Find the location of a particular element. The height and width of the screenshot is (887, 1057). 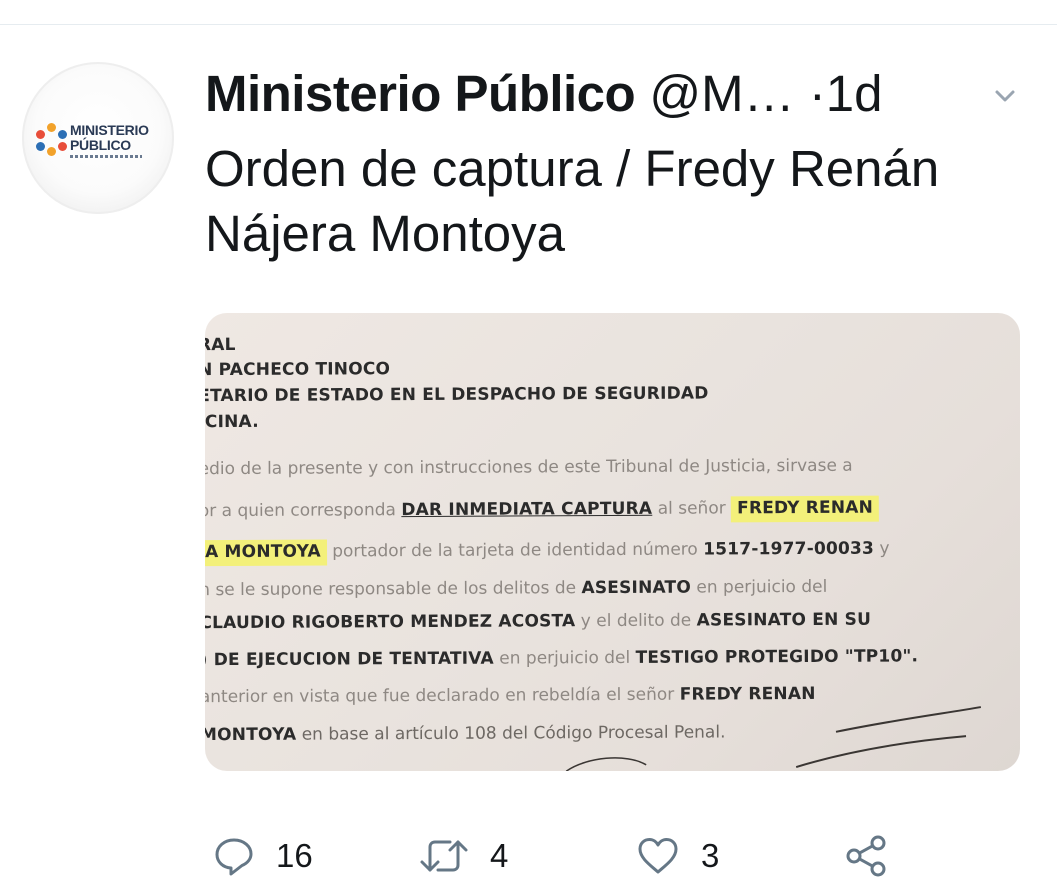

like-count: 3 is located at coordinates (710, 855).